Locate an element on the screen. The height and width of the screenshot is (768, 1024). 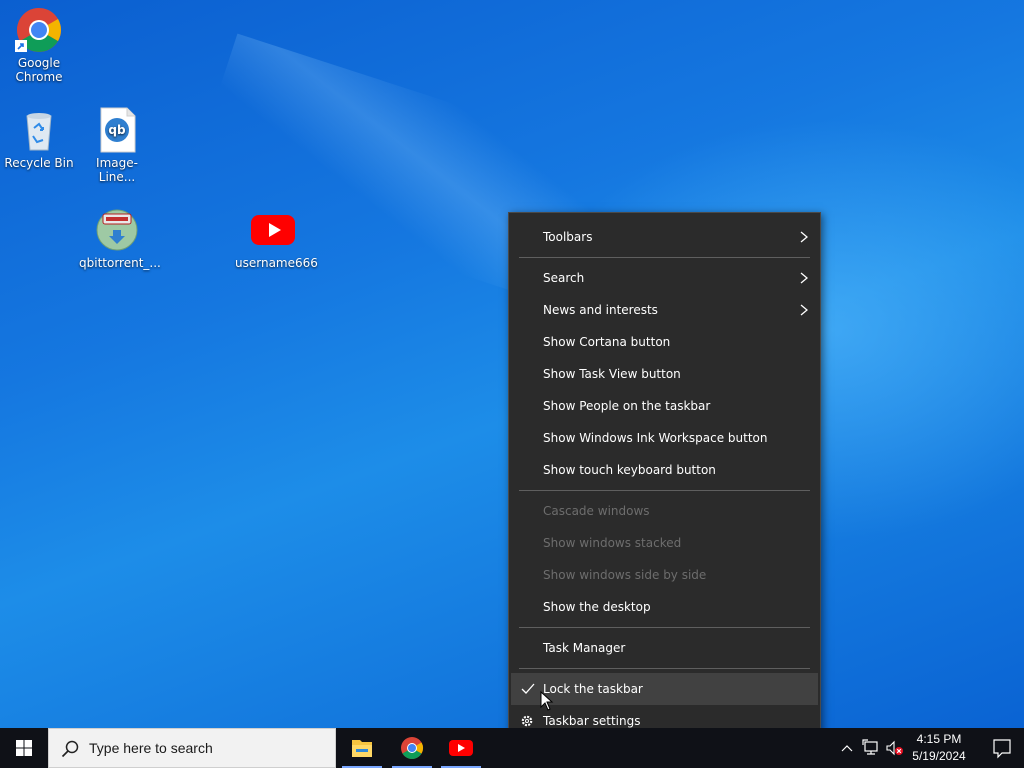
menu-item-label: Task Manager is located at coordinates (584, 648).